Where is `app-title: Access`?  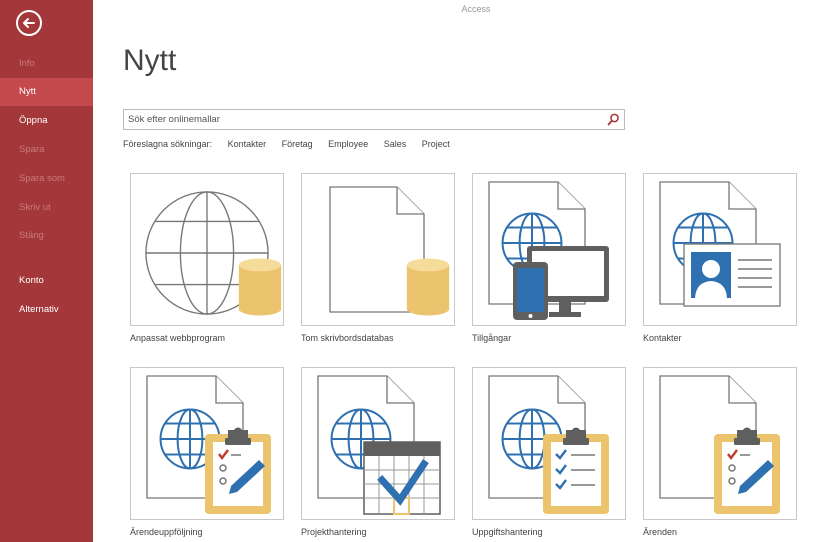 app-title: Access is located at coordinates (476, 9).